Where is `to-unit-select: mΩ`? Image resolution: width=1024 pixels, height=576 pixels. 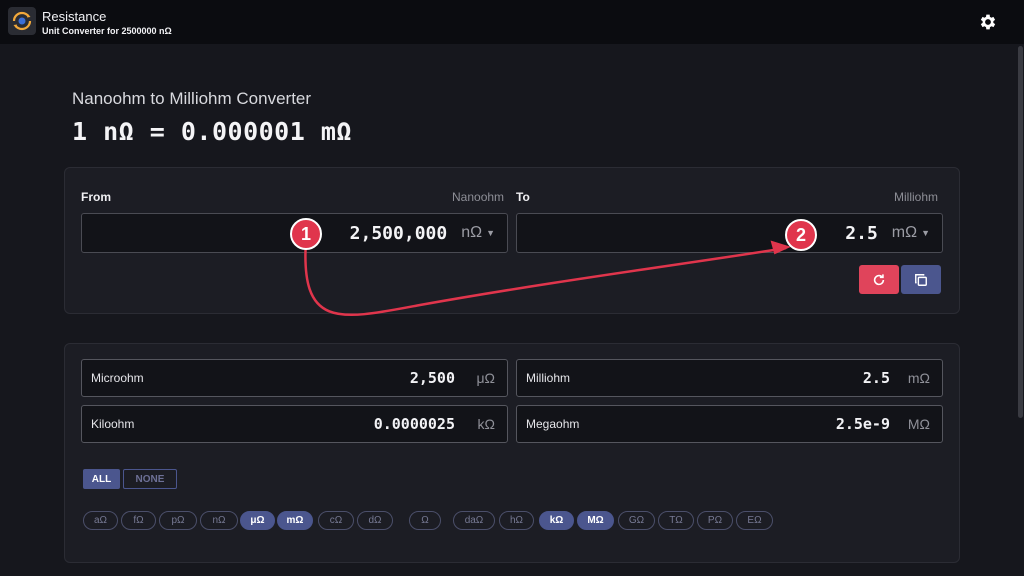
to-unit-select: mΩ is located at coordinates (904, 233).